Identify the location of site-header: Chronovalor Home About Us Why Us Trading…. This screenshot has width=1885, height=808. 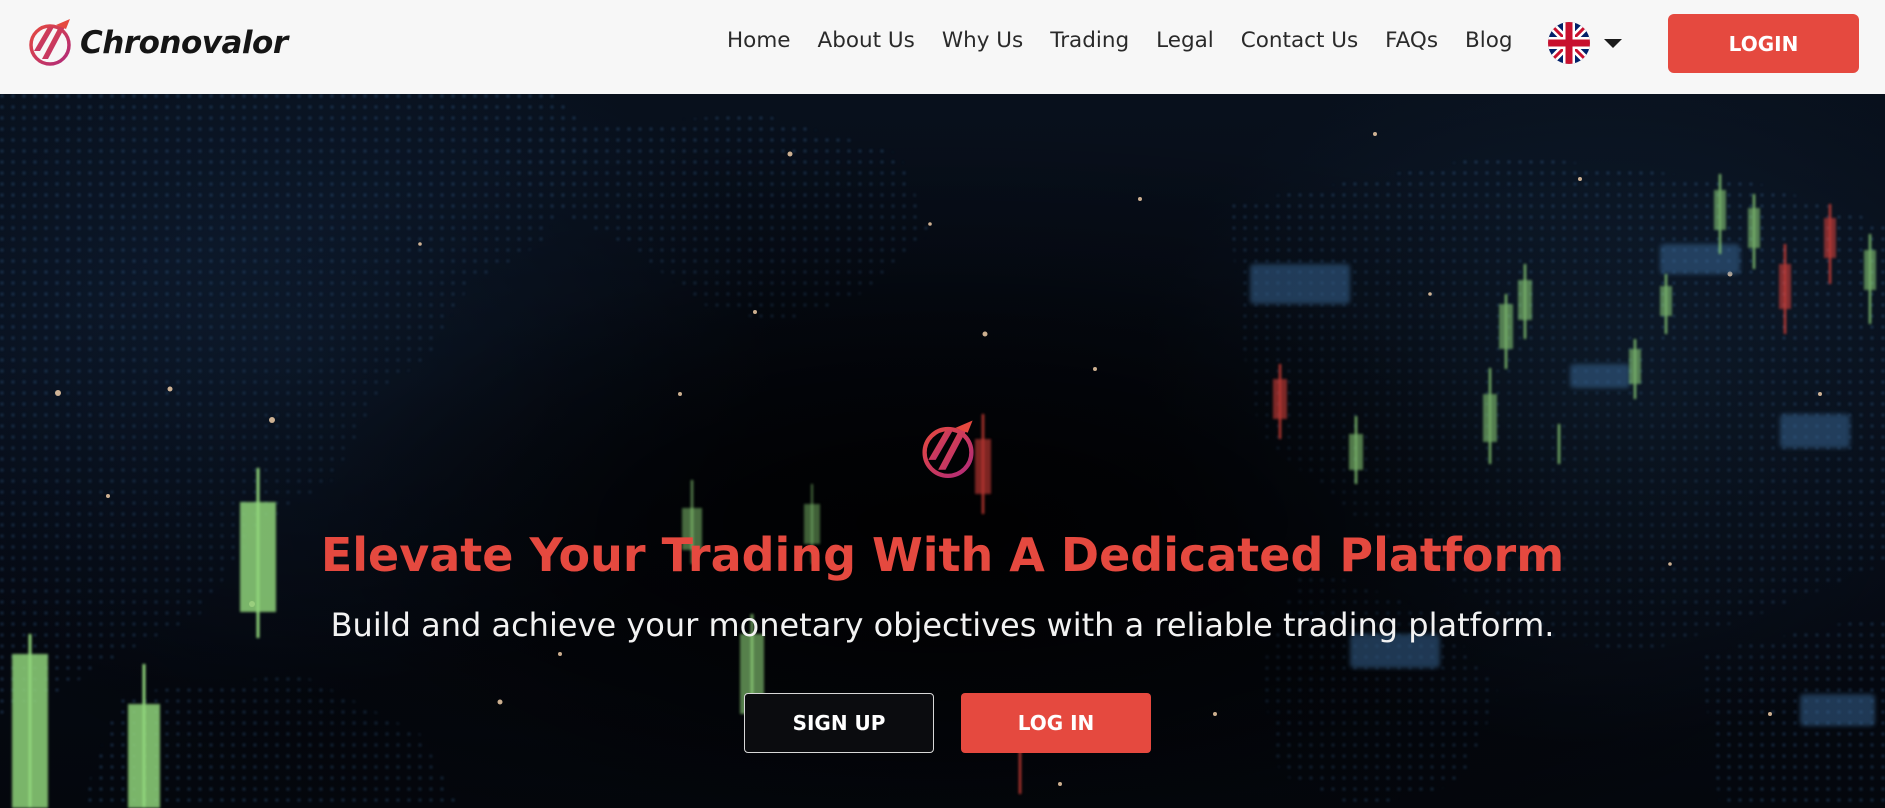
(942, 47).